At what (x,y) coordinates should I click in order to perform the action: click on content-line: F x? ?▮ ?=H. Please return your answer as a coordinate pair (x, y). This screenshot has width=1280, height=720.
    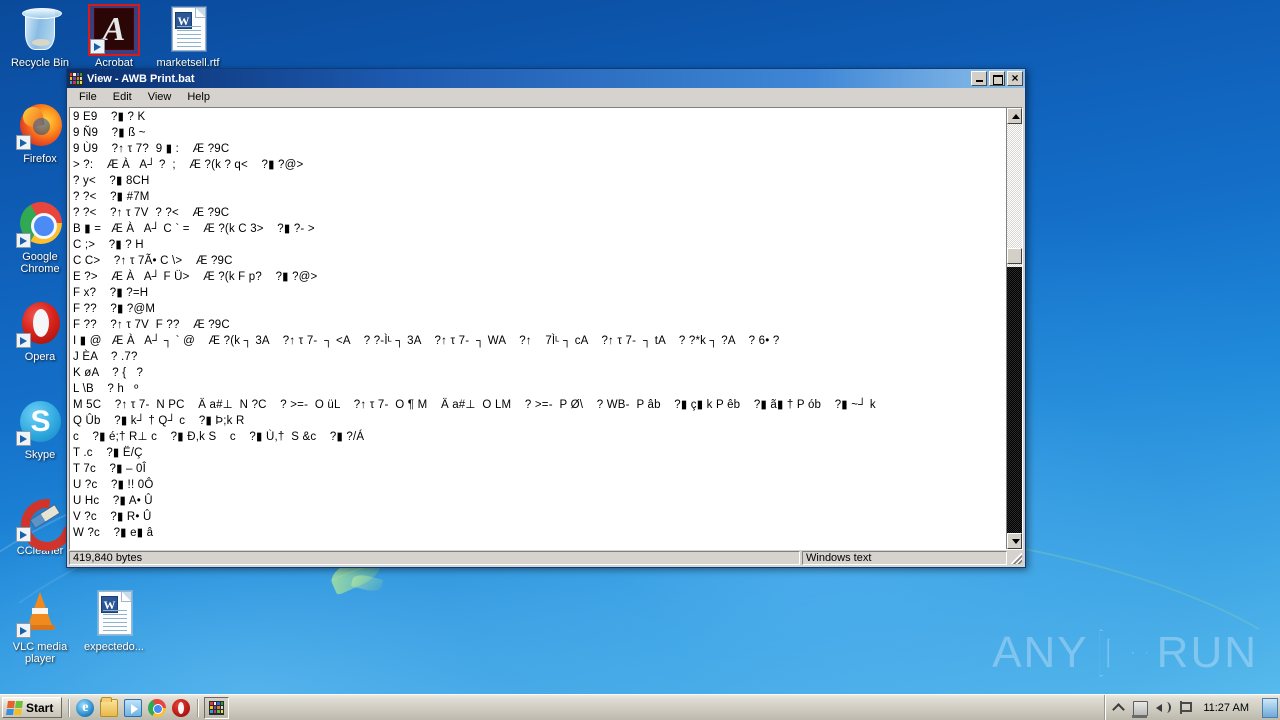
    Looking at the image, I should click on (111, 293).